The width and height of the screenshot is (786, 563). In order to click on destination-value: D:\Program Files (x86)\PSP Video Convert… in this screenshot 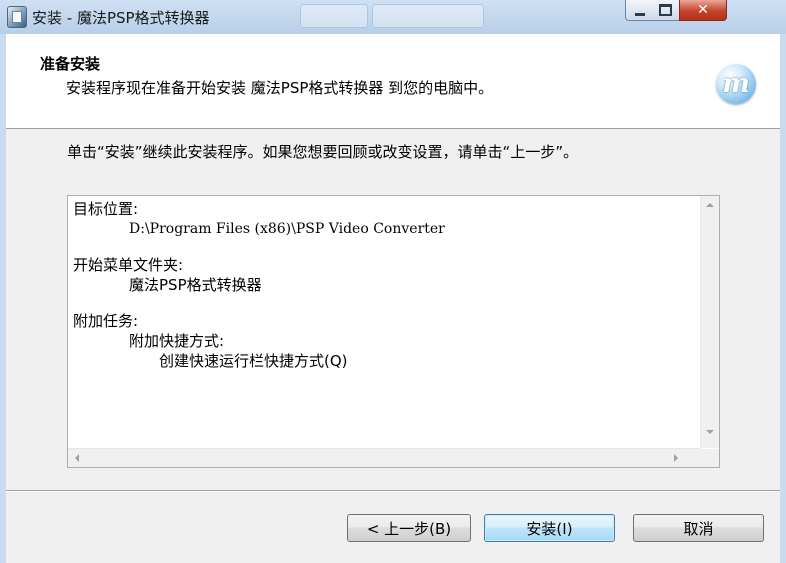, I will do `click(287, 229)`.